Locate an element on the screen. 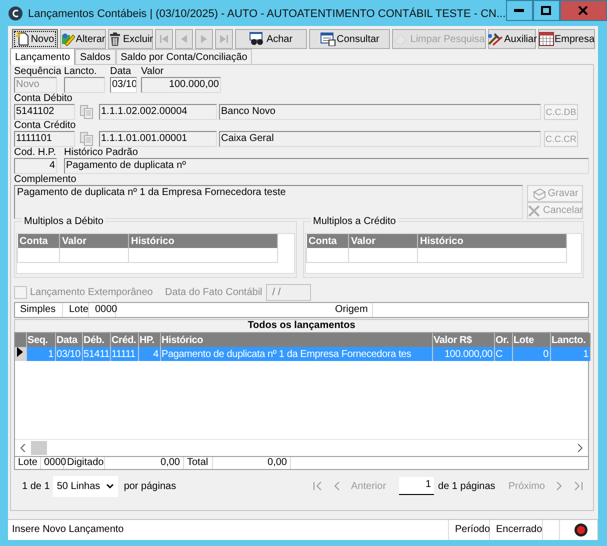 The height and width of the screenshot is (546, 607). column-header: Or. is located at coordinates (503, 340).